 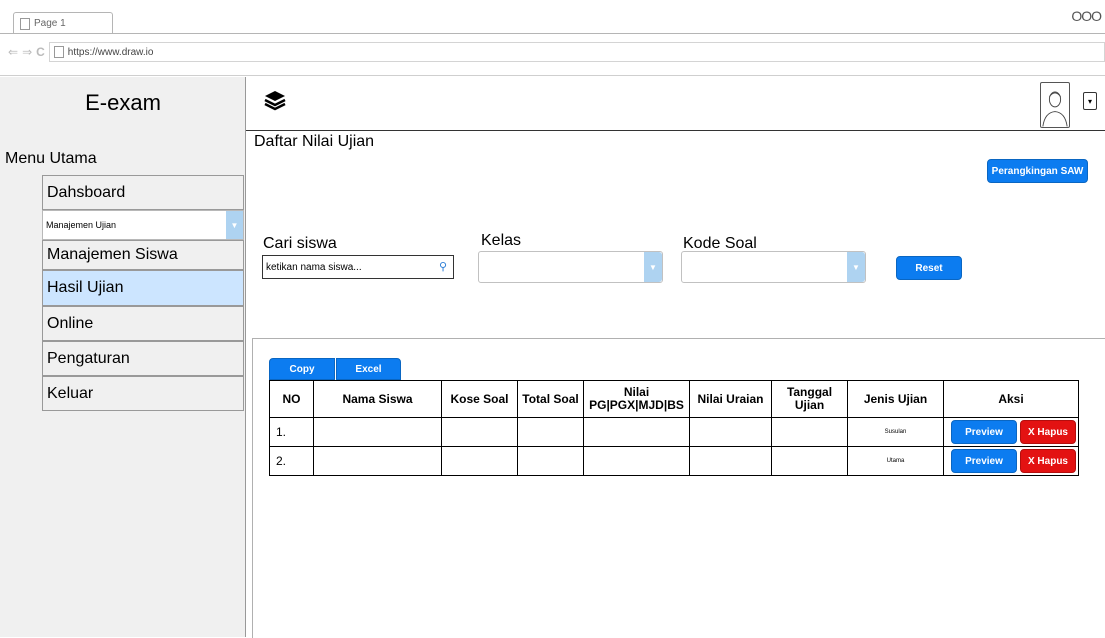 What do you see at coordinates (143, 192) in the screenshot?
I see `sidebar-item-dashboard: Dahsboard` at bounding box center [143, 192].